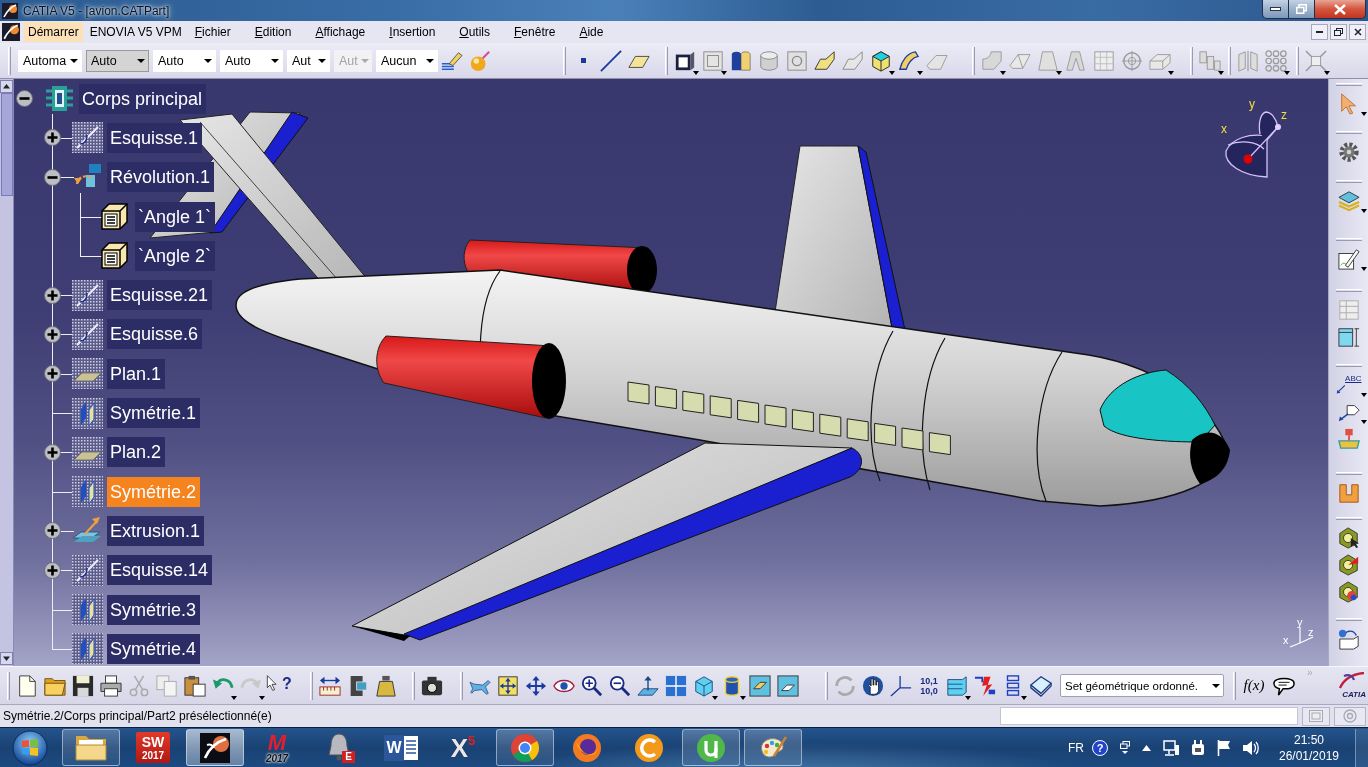 This screenshot has width=1368, height=767. I want to click on status-message: Symétrie.2/Corps principal/Part2 présélectionné(e), so click(137, 716).